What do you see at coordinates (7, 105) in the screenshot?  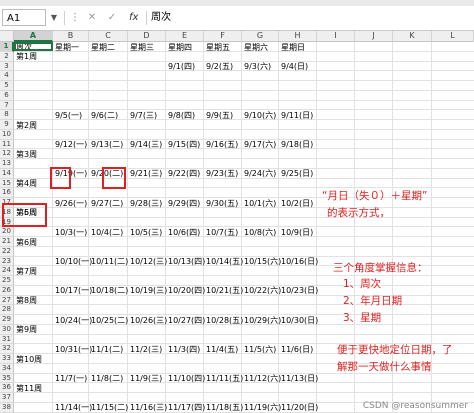 I see `row-header-7: 7` at bounding box center [7, 105].